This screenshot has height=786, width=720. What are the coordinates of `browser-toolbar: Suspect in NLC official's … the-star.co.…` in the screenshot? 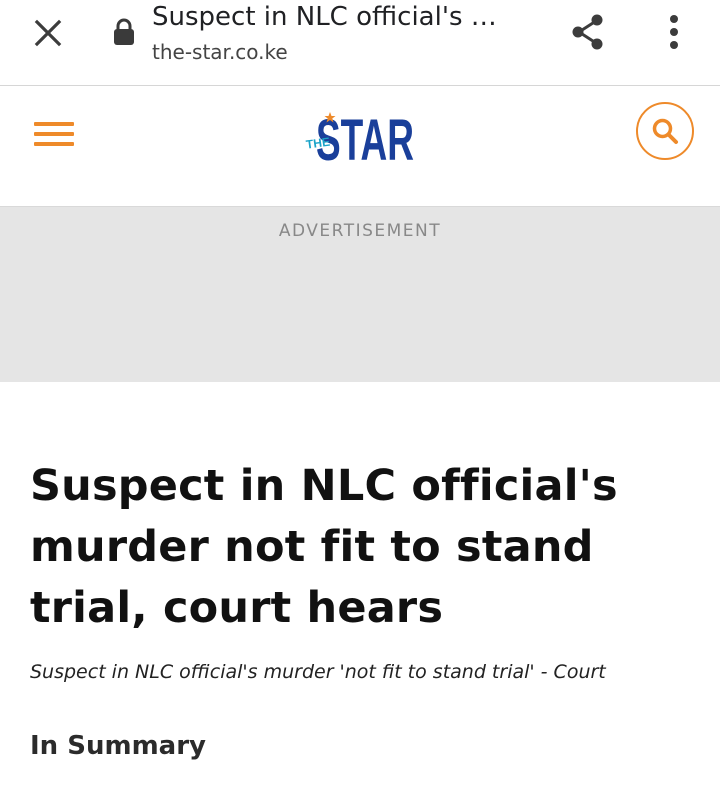 It's located at (360, 43).